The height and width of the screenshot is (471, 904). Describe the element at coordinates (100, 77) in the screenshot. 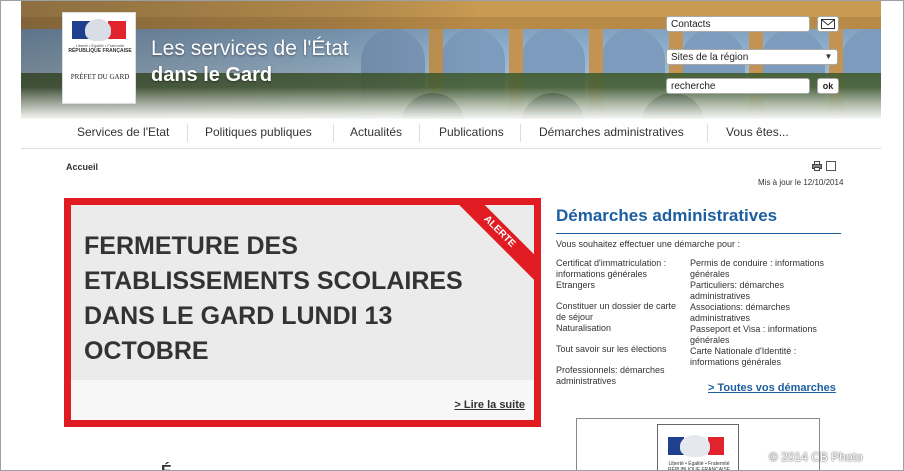

I see `logo-prefect: PRÉFET DU GARD` at that location.